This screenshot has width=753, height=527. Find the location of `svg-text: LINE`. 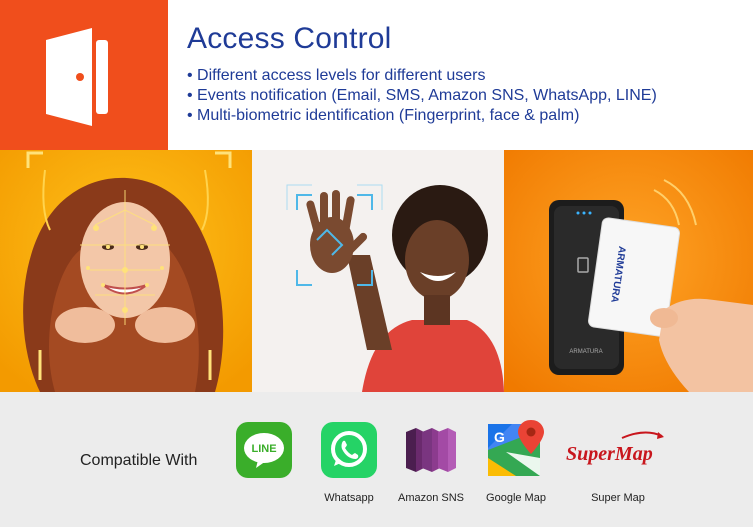

svg-text: LINE is located at coordinates (263, 449).